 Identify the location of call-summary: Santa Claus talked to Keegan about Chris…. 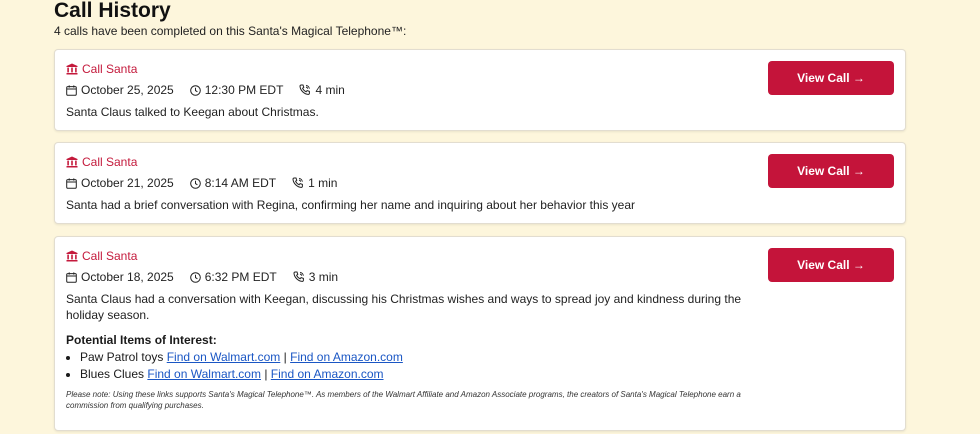
(192, 112).